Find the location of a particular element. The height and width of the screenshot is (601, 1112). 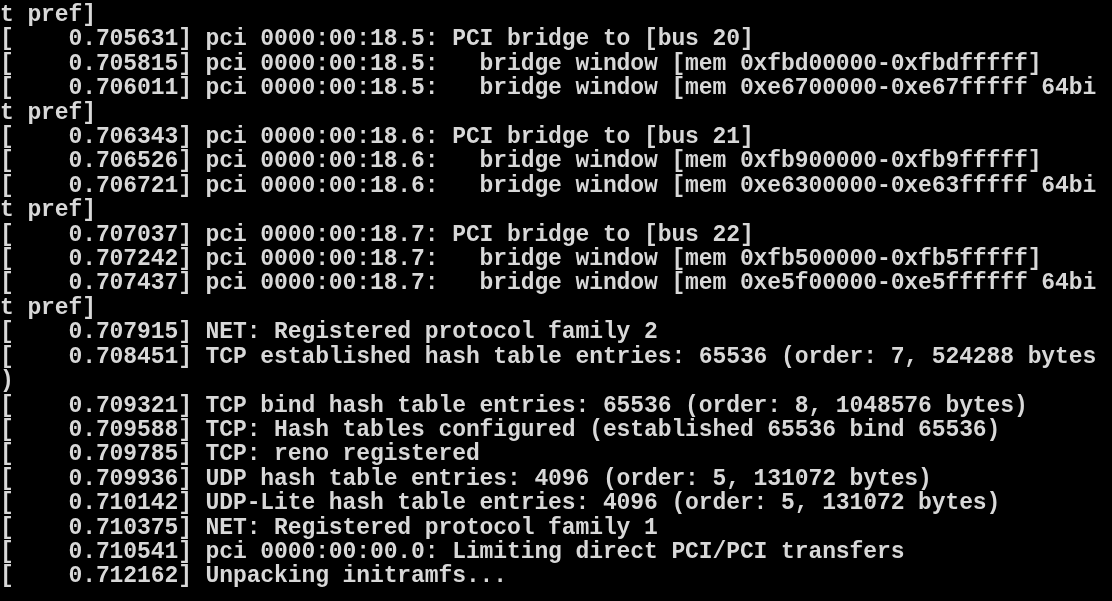

console-line: [ 0.708451] TCP established hash table entries: 65536 (order: 7, 524288 bytes is located at coordinates (548, 357).